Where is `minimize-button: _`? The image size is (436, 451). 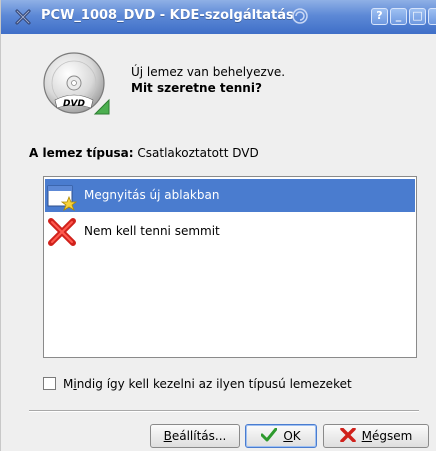
minimize-button: _ is located at coordinates (398, 16).